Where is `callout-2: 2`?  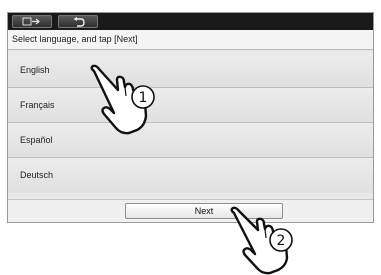 callout-2: 2 is located at coordinates (281, 240).